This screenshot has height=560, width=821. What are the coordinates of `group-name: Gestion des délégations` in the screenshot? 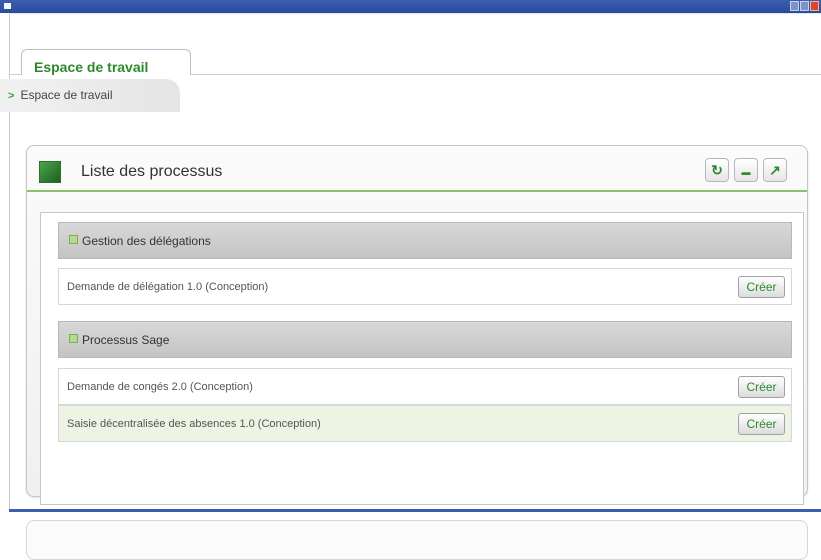 It's located at (146, 241).